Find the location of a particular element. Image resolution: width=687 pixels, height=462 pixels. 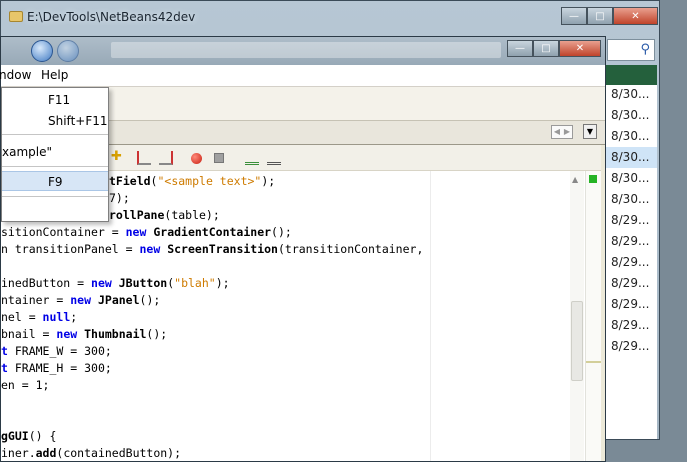

code-text: ntainer = is located at coordinates (36, 300).